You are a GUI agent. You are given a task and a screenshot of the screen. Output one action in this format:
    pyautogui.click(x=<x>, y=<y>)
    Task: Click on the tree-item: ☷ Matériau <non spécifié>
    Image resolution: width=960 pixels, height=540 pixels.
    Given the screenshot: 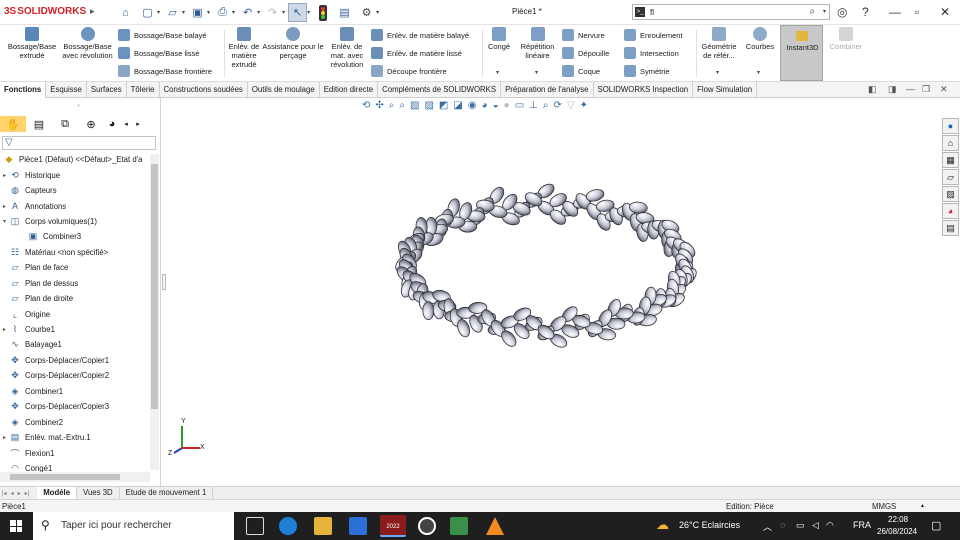 What is the action you would take?
    pyautogui.click(x=75, y=252)
    